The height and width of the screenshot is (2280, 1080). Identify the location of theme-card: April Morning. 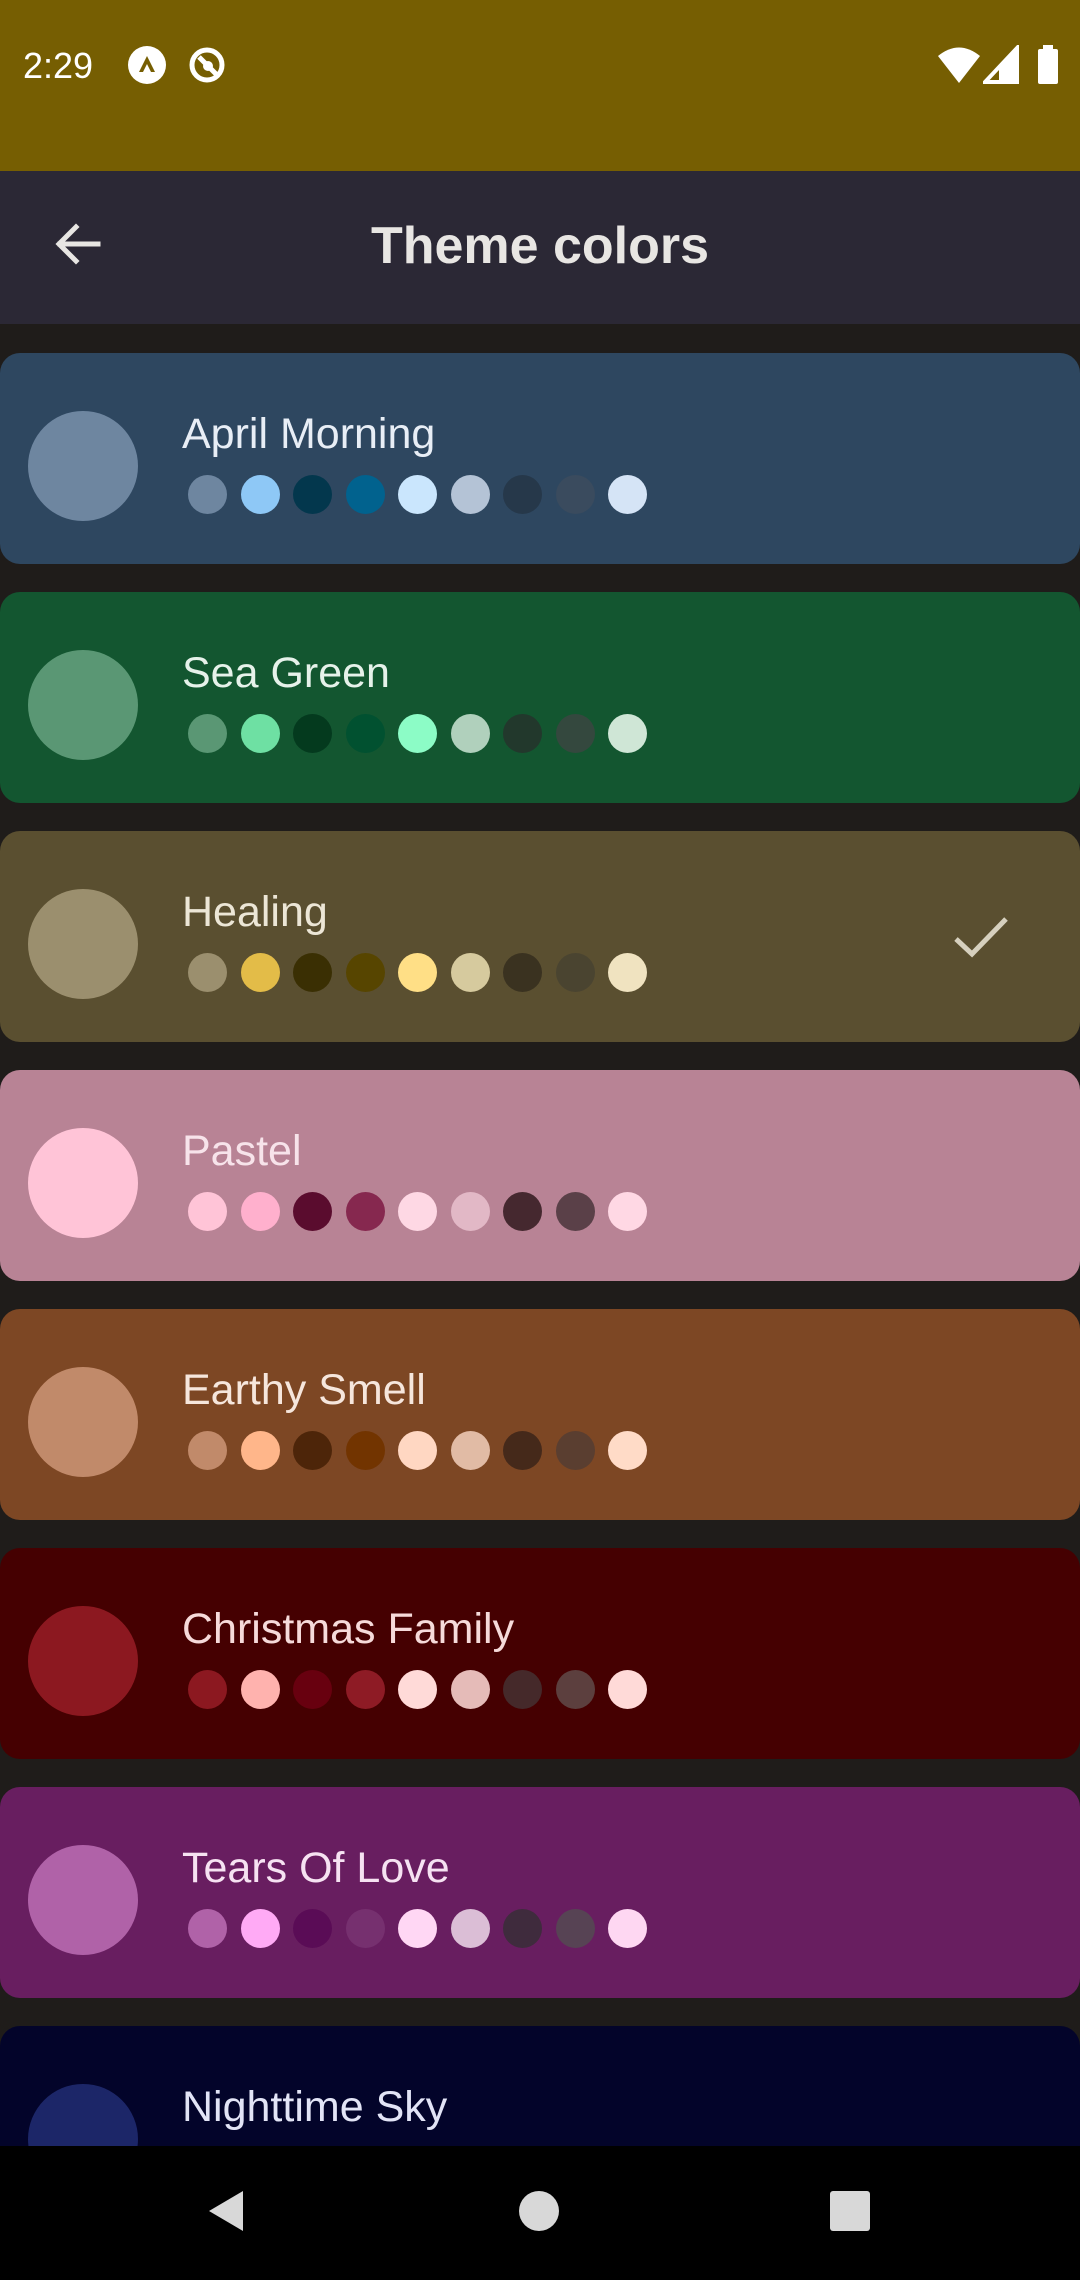
(540, 458).